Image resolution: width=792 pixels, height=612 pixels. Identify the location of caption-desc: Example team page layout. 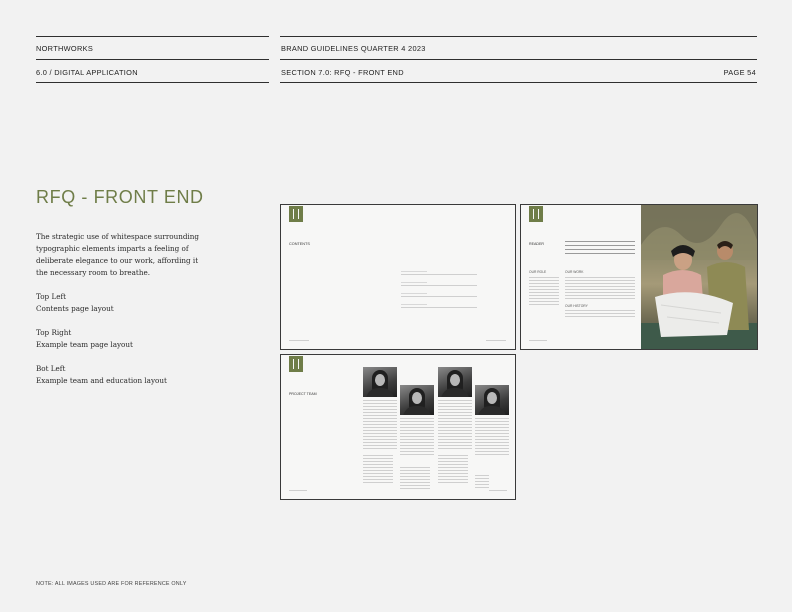
(84, 344).